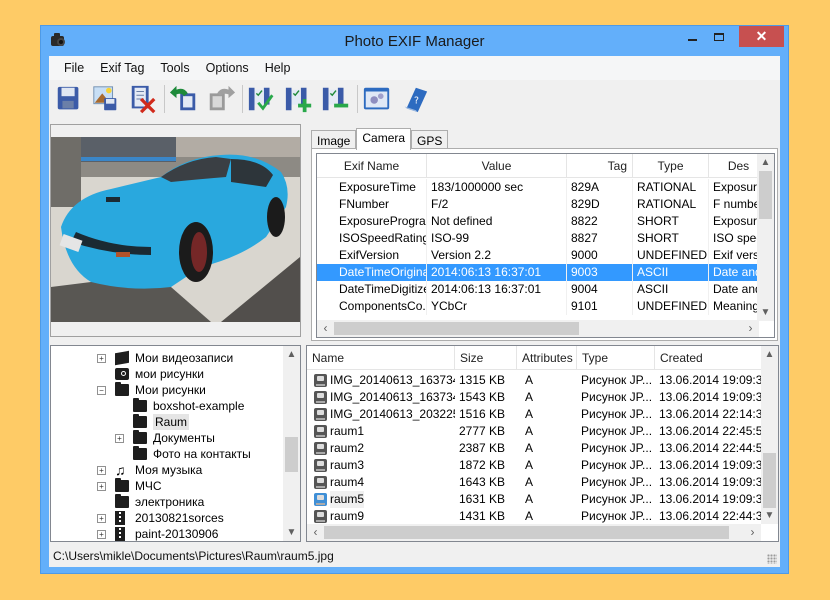 The image size is (830, 600). Describe the element at coordinates (150, 374) in the screenshot. I see `tree-item: мои рисунки` at that location.